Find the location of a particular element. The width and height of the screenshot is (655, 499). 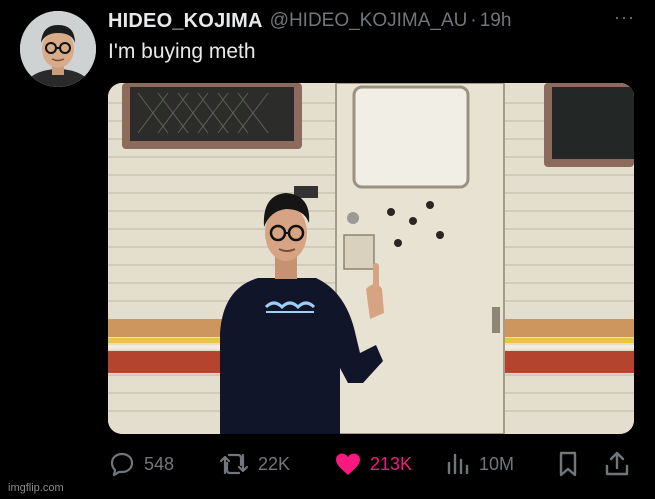

views-icon is located at coordinates (458, 464).